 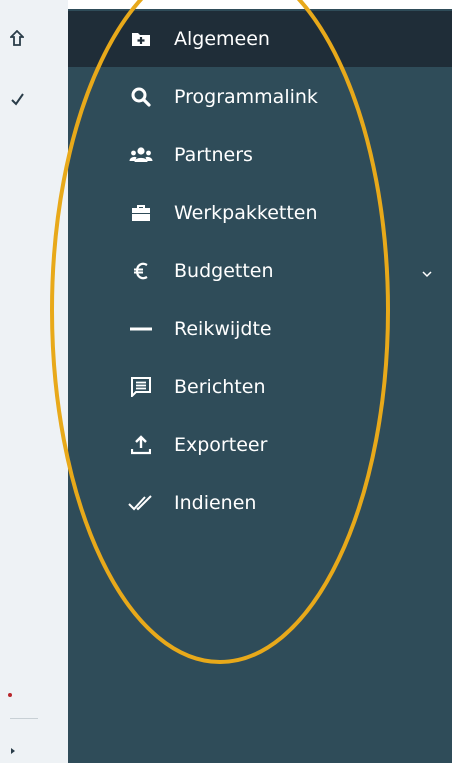 I want to click on users-icon, so click(x=141, y=155).